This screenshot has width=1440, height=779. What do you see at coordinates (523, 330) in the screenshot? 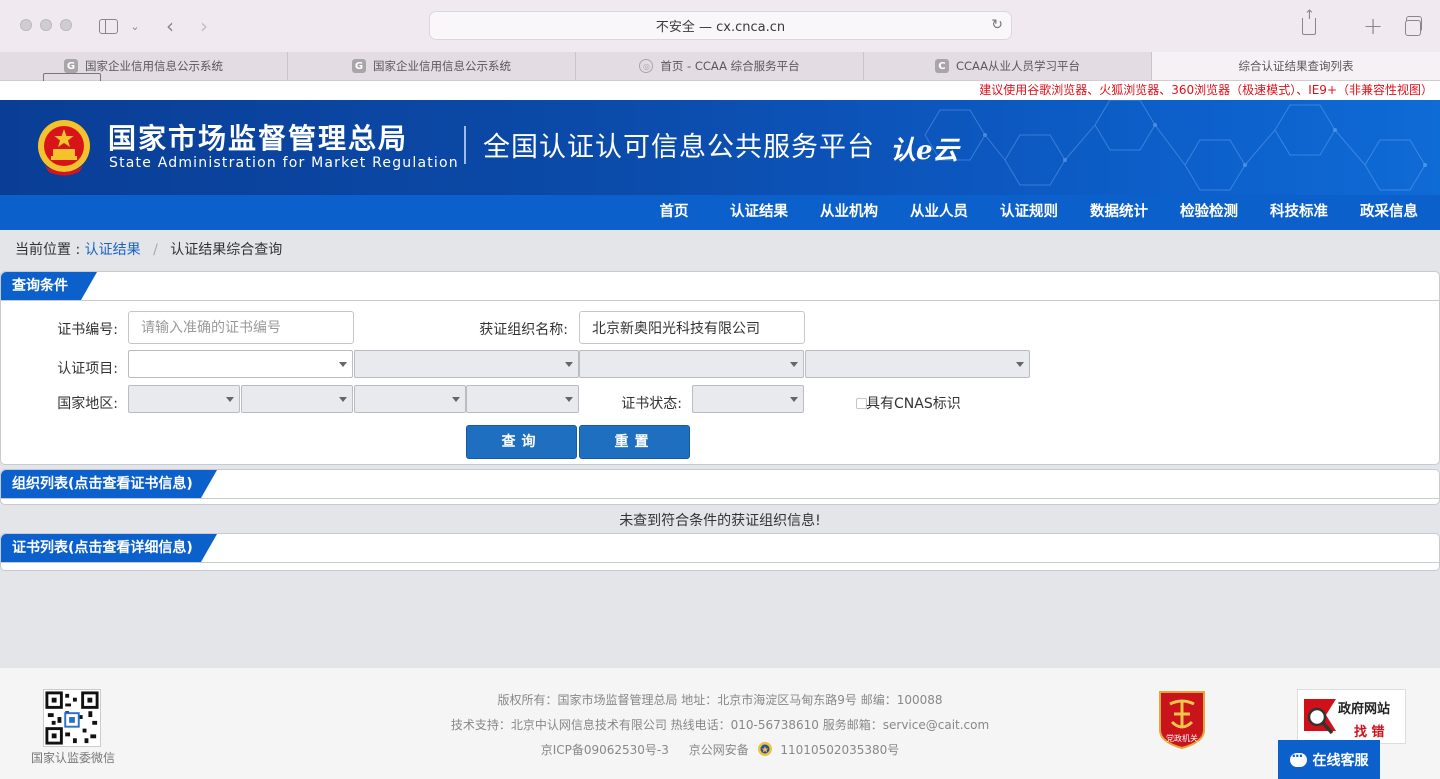
I see `org-name-label: 获证组织名称:` at bounding box center [523, 330].